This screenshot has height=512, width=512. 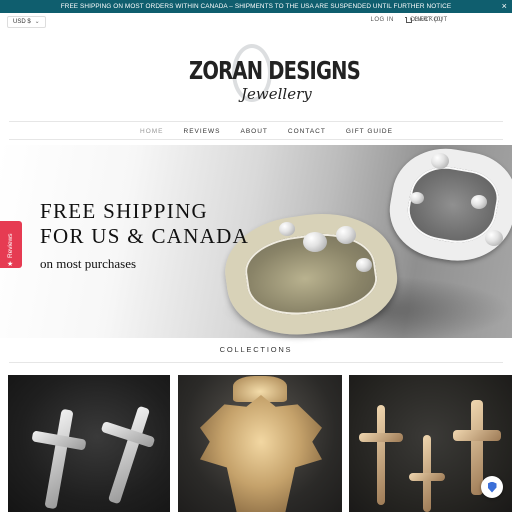 I want to click on shield-widget-button, so click(x=492, y=487).